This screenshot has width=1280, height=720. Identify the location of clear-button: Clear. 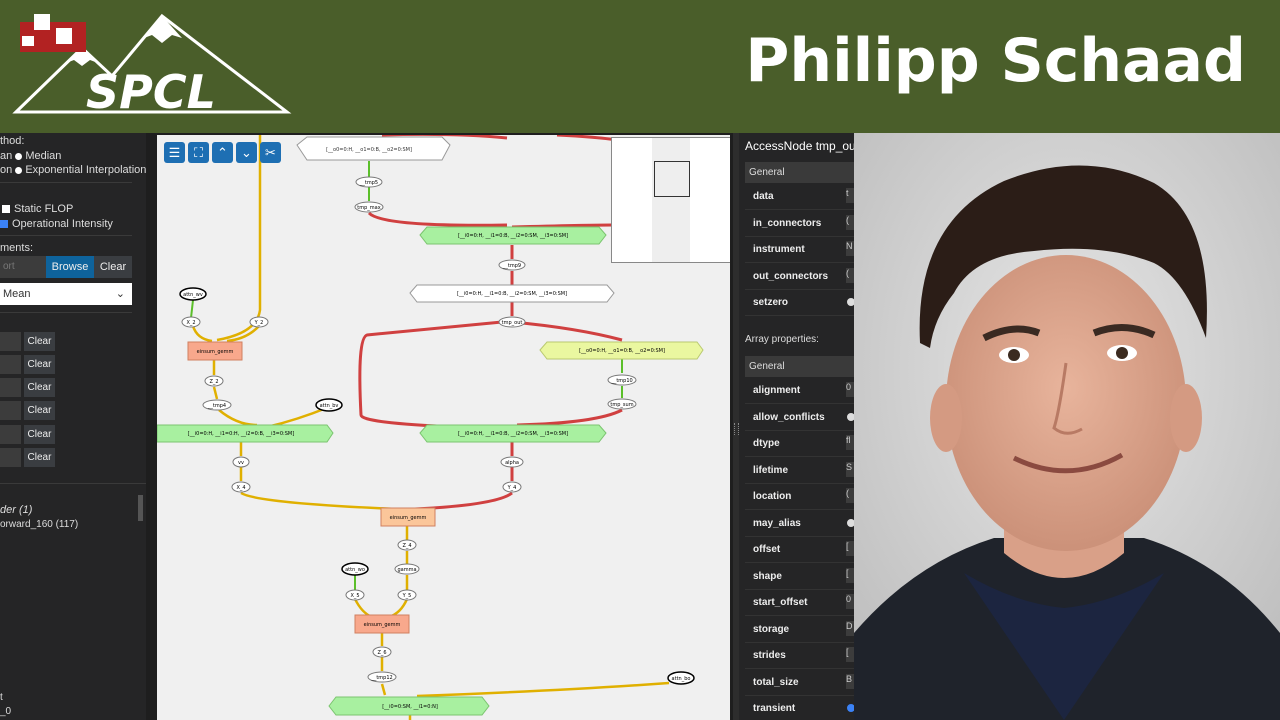
(113, 267).